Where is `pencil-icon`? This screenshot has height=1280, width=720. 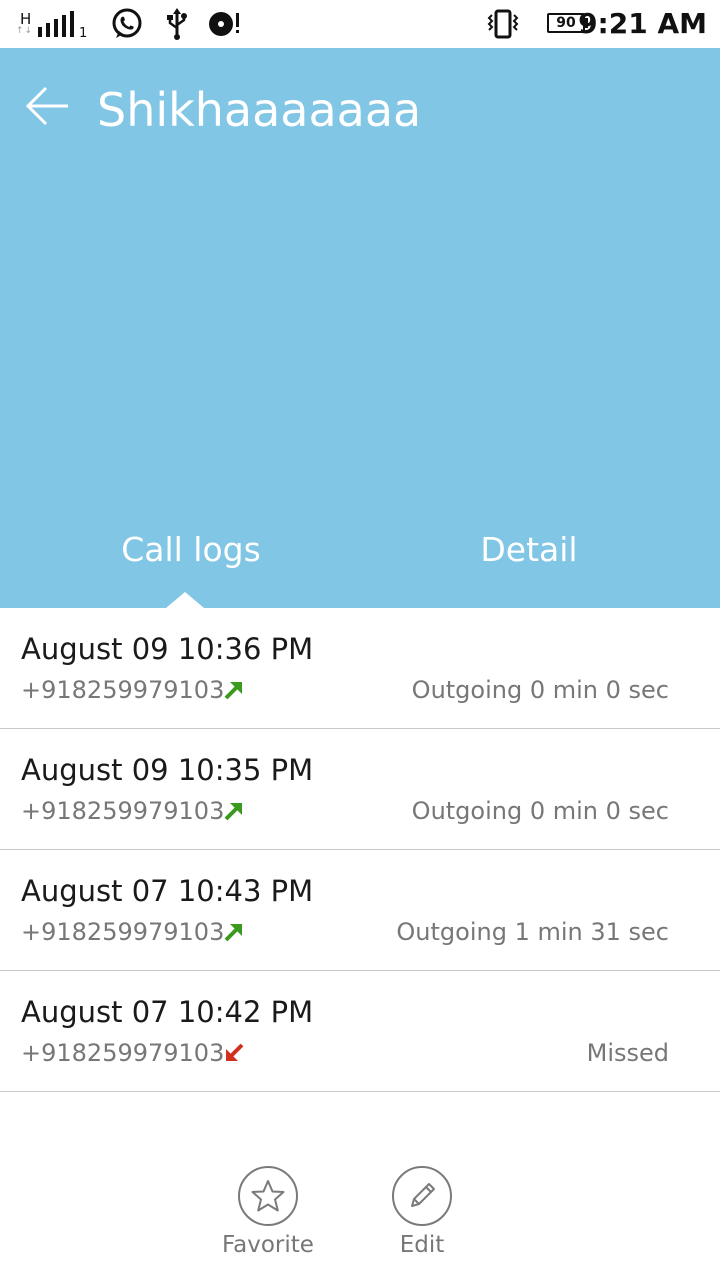
pencil-icon is located at coordinates (423, 1195).